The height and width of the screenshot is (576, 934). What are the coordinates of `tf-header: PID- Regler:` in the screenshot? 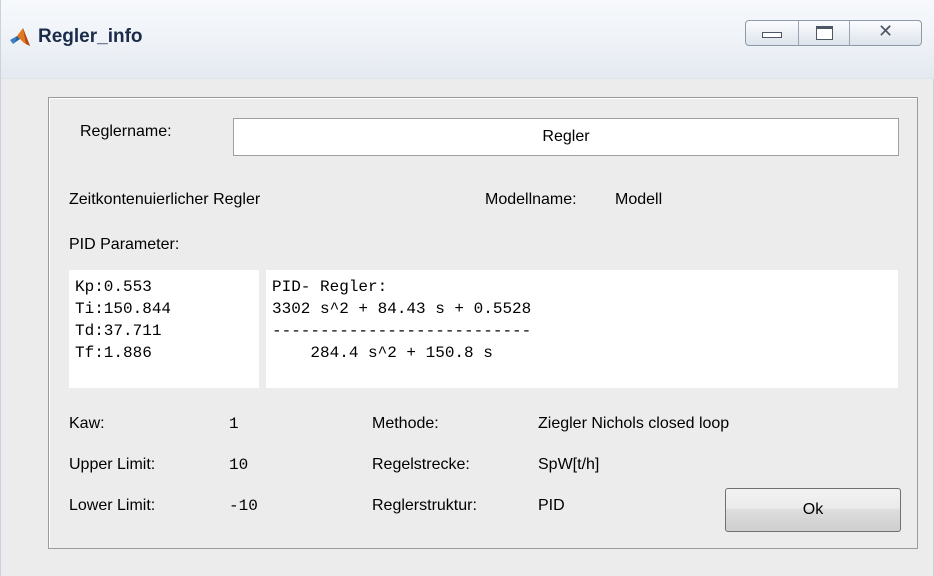 It's located at (330, 287).